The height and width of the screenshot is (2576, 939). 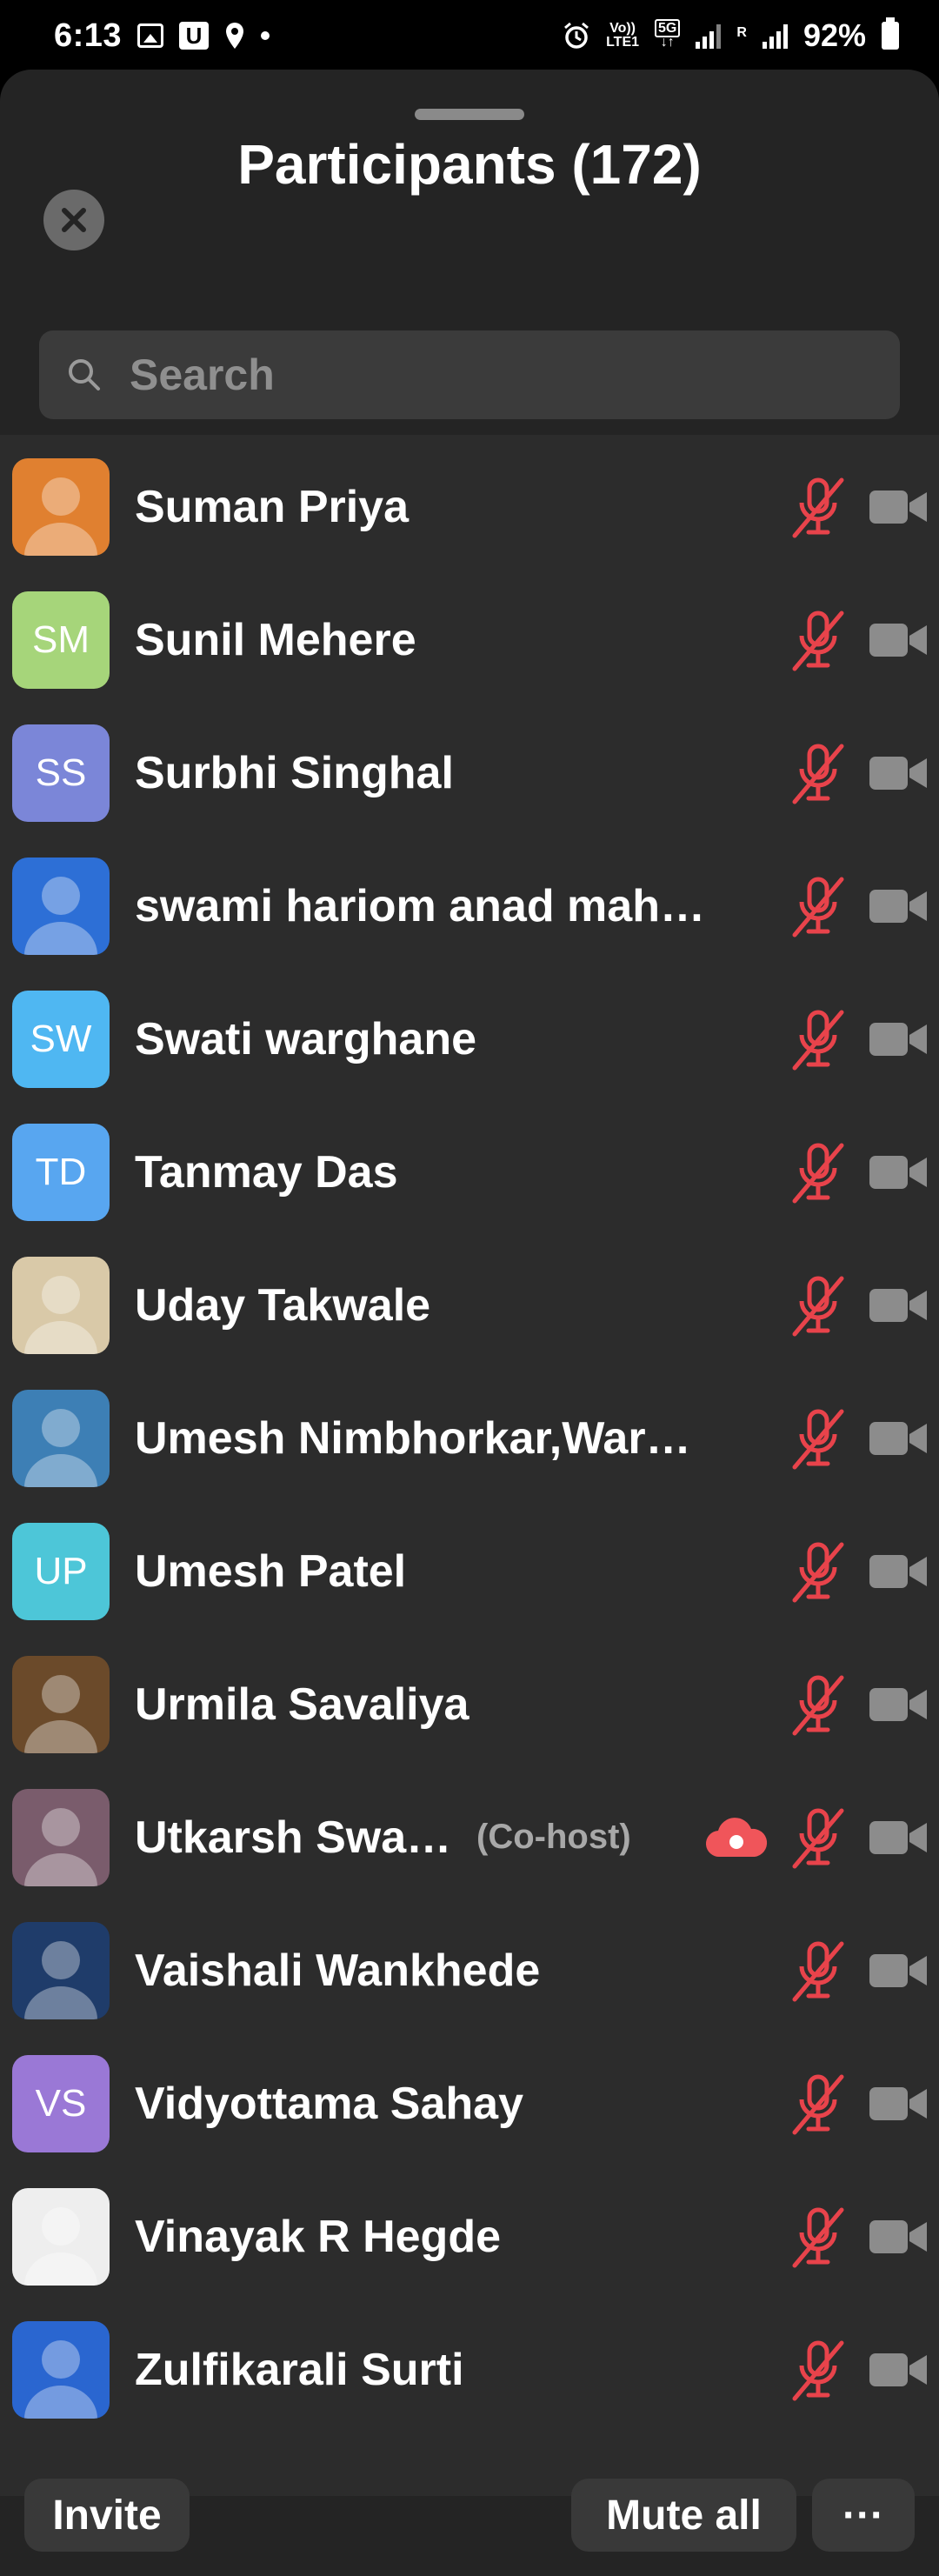 I want to click on participant-name: Tanmay Das, so click(x=266, y=1172).